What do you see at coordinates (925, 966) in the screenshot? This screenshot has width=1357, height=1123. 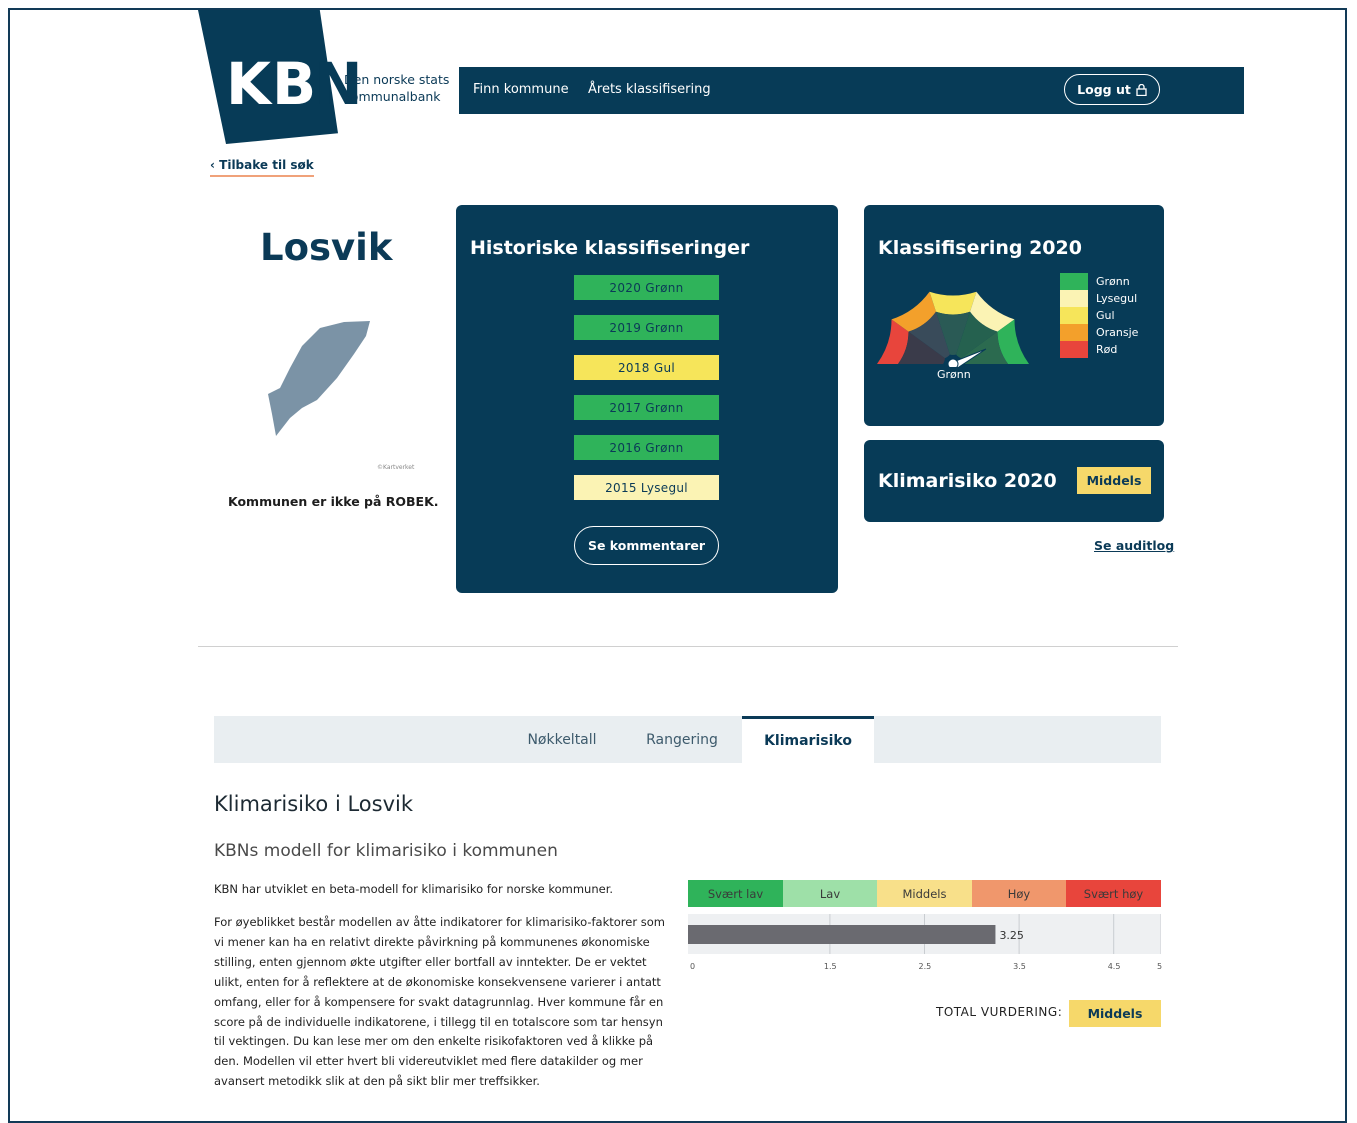 I see `x-tick-label: 2.5` at bounding box center [925, 966].